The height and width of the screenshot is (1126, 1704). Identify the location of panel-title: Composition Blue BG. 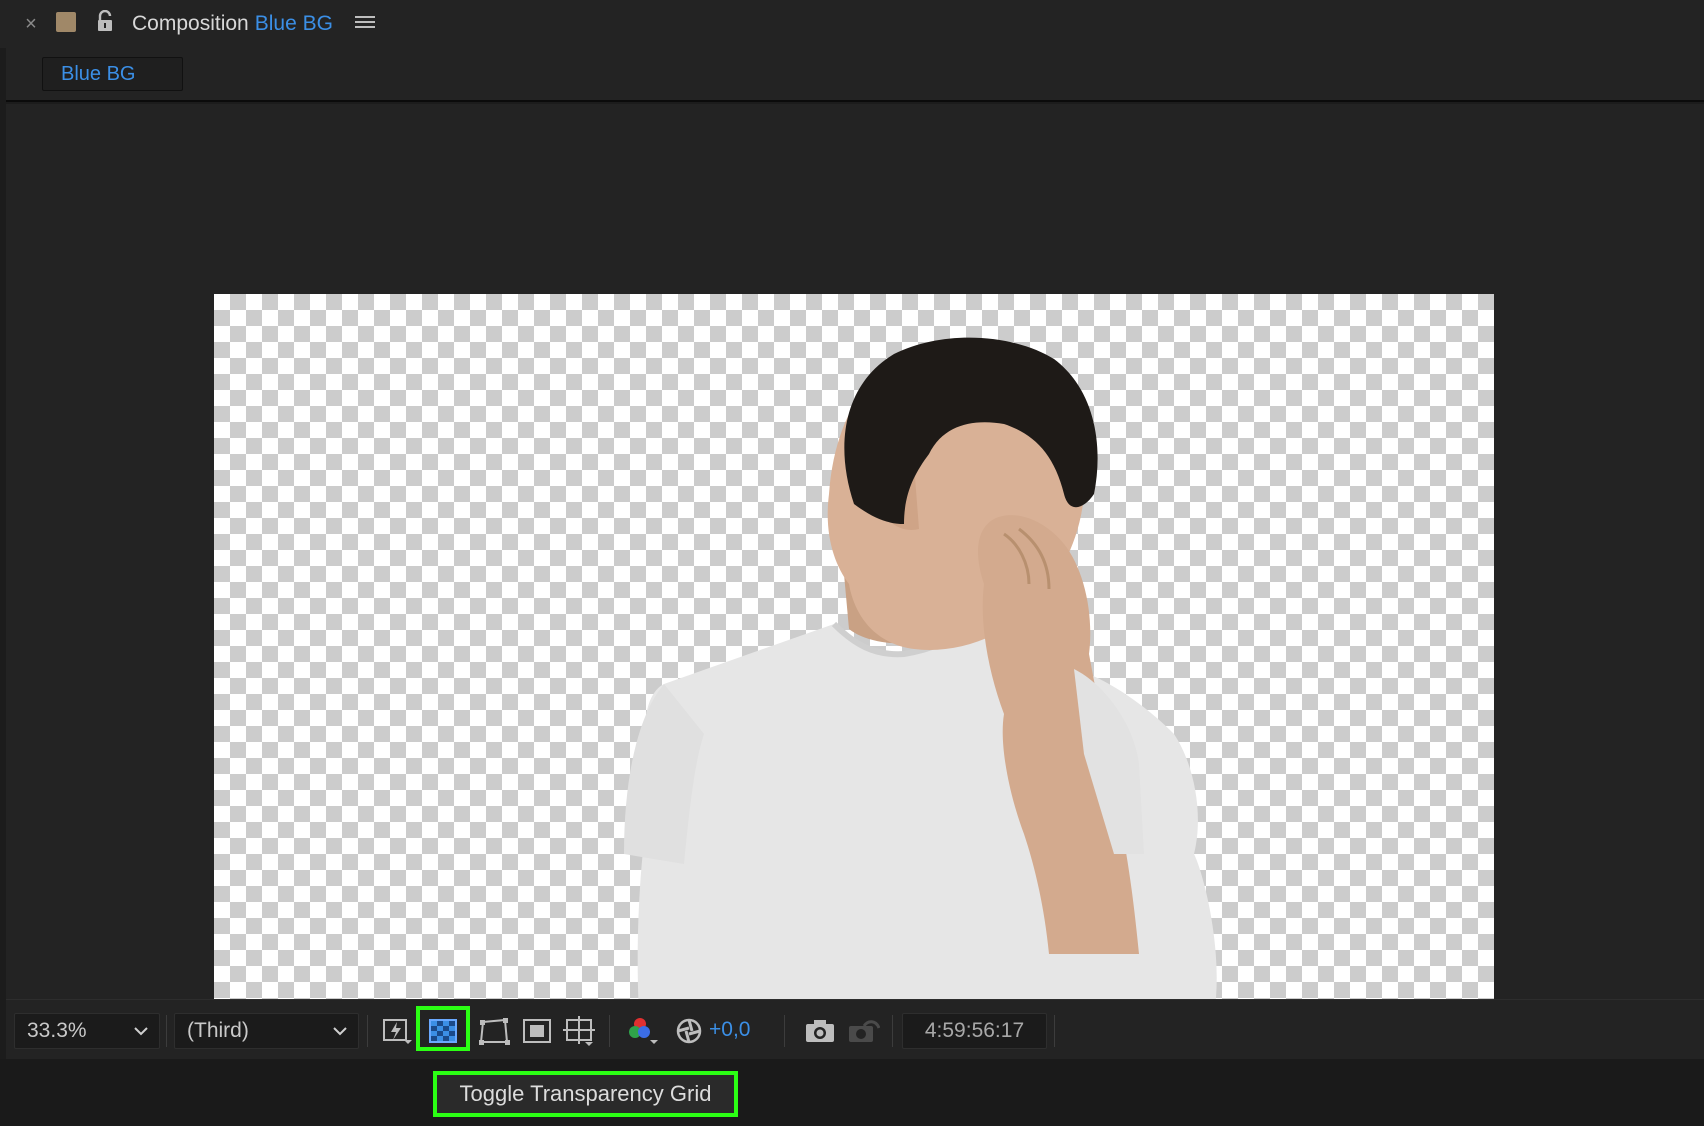
(232, 24).